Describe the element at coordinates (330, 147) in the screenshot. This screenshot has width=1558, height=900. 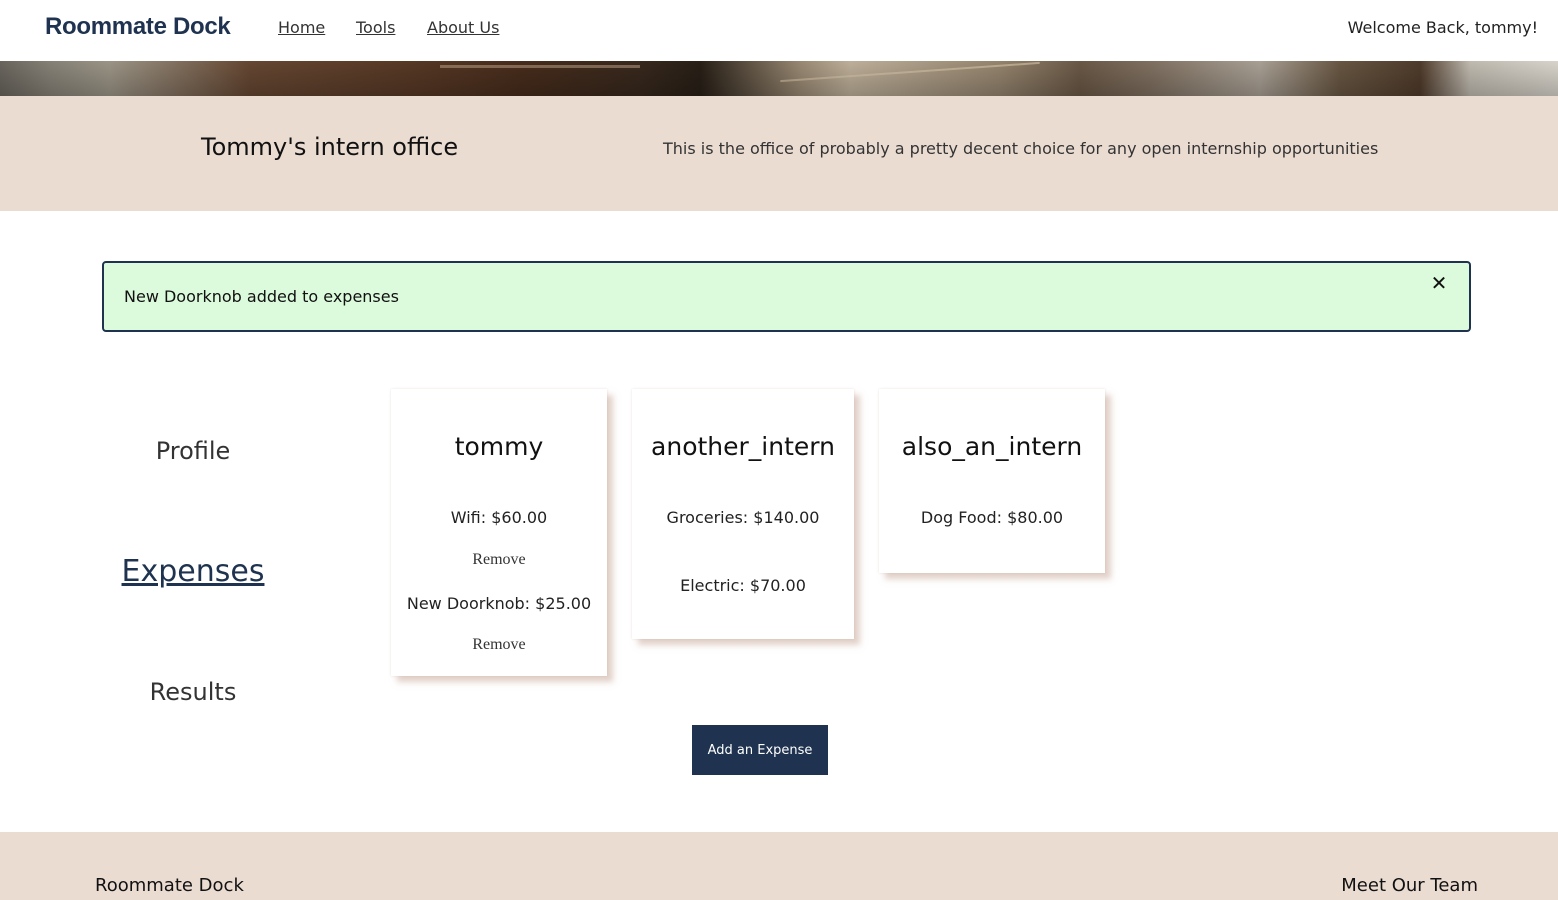
I see `office-title: Tommy's intern office` at that location.